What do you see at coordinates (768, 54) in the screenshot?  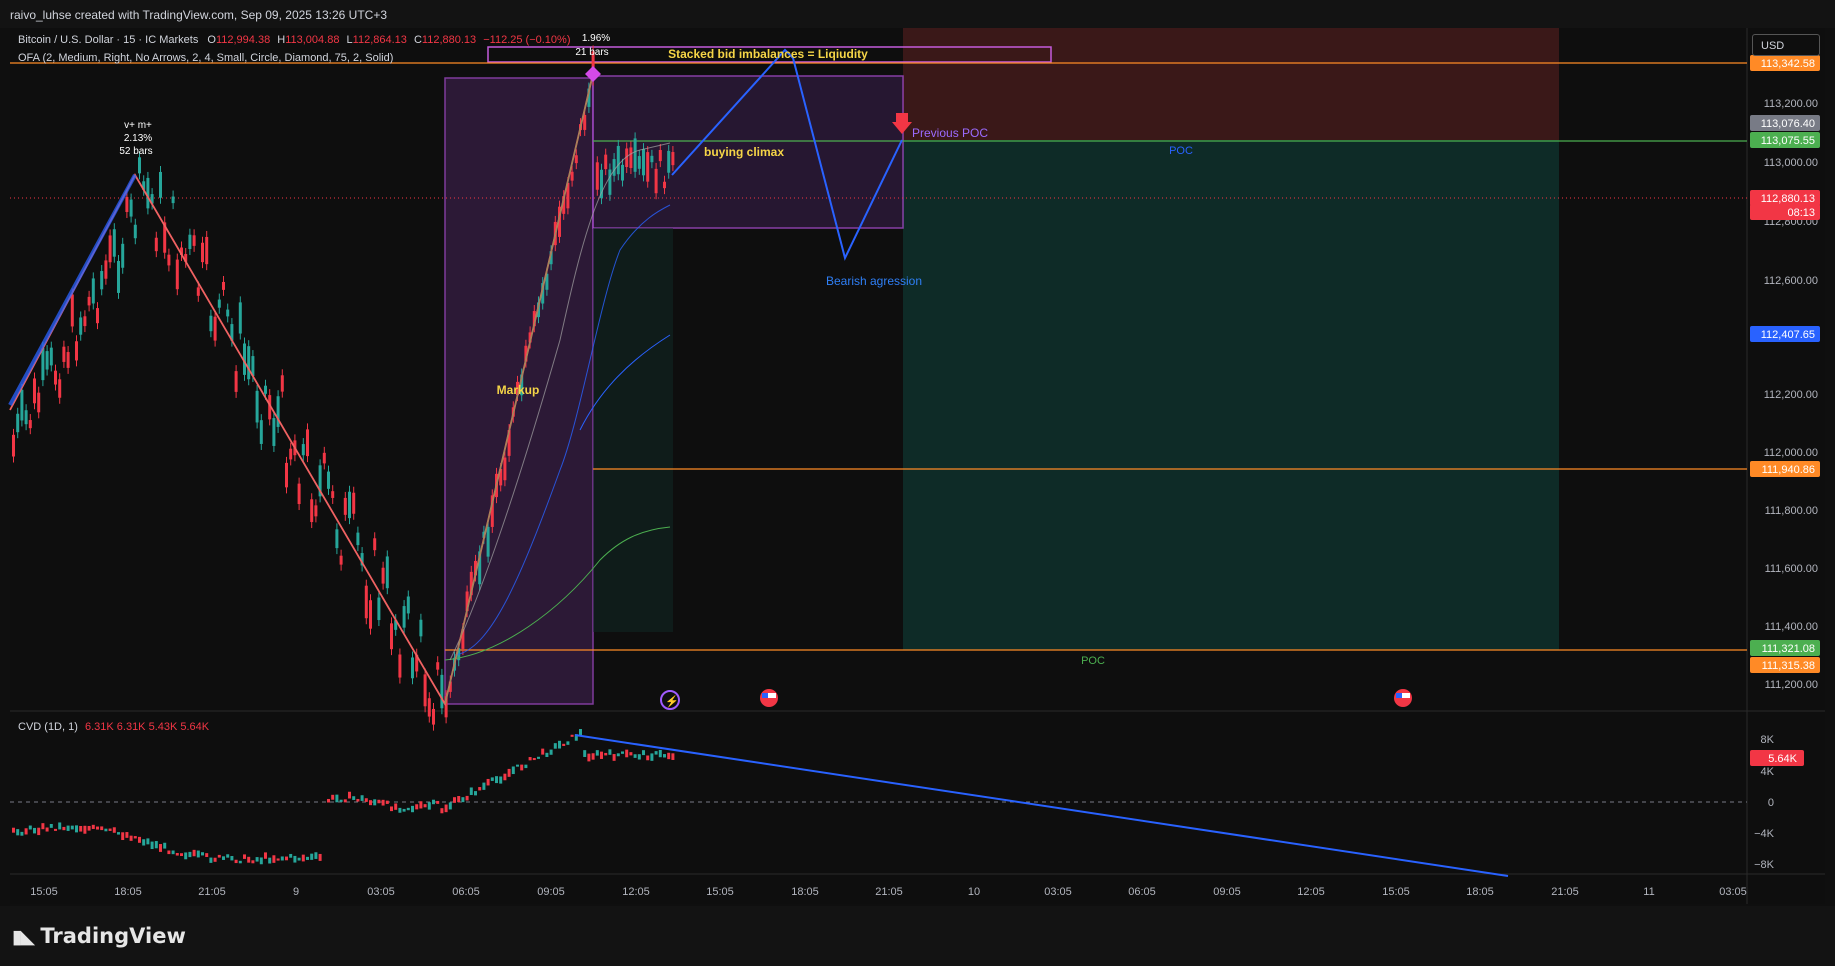 I see `stacked-bid-label: Stacked bid imbalances = Liqiudity` at bounding box center [768, 54].